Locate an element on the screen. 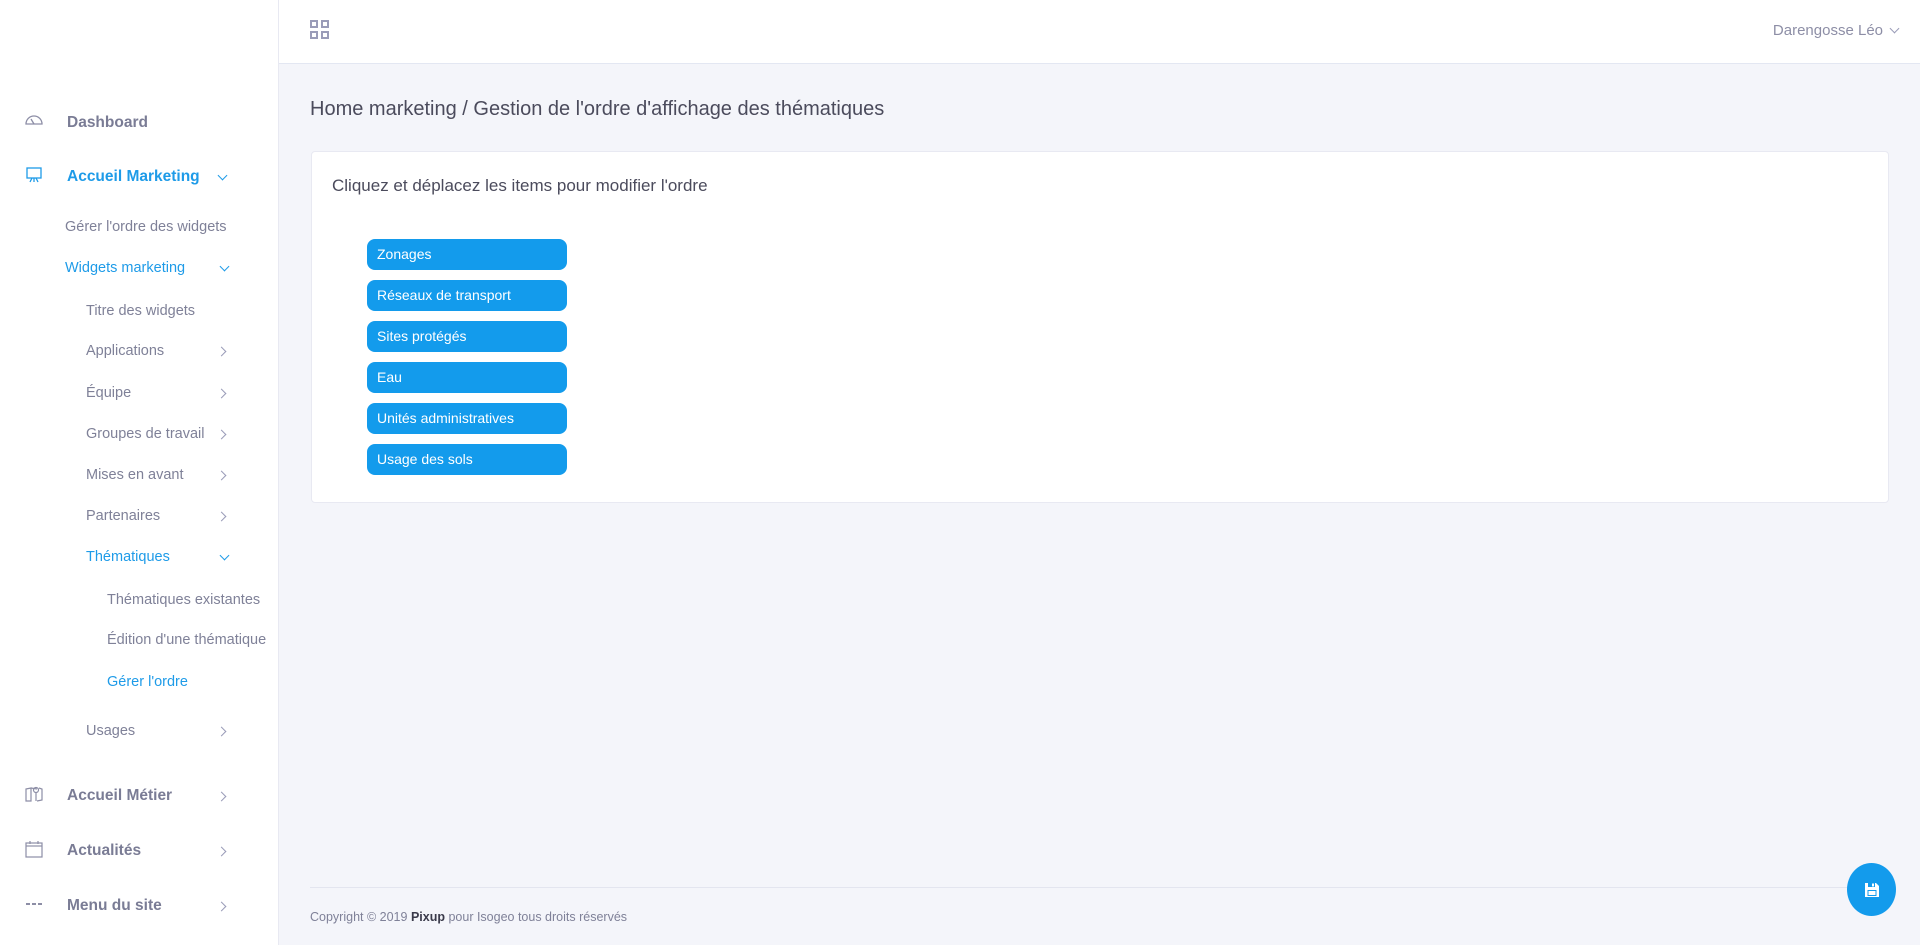  sidebar-item-titre-widgets: Titre des widgets is located at coordinates (140, 311).